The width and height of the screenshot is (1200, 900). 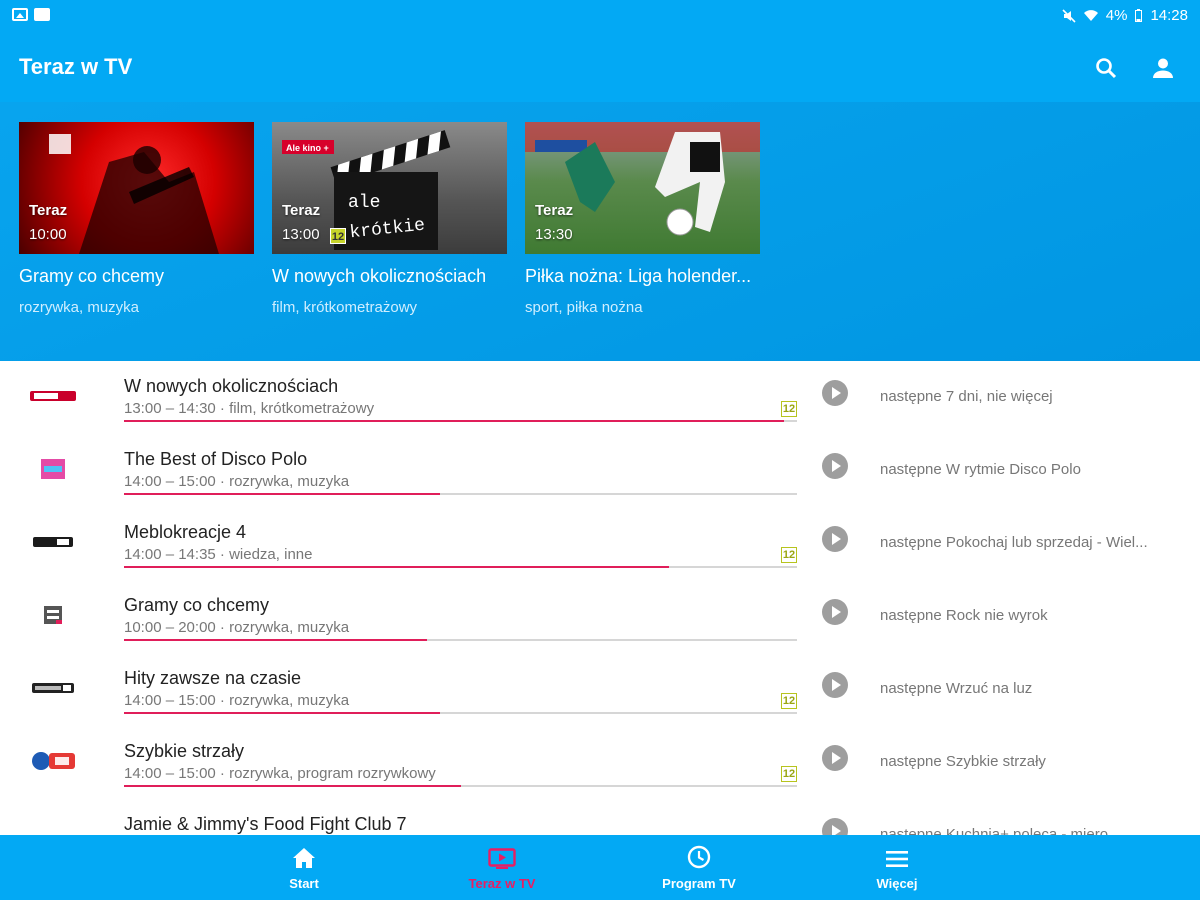 I want to click on status-bar: 4% 14:28, so click(x=600, y=17).